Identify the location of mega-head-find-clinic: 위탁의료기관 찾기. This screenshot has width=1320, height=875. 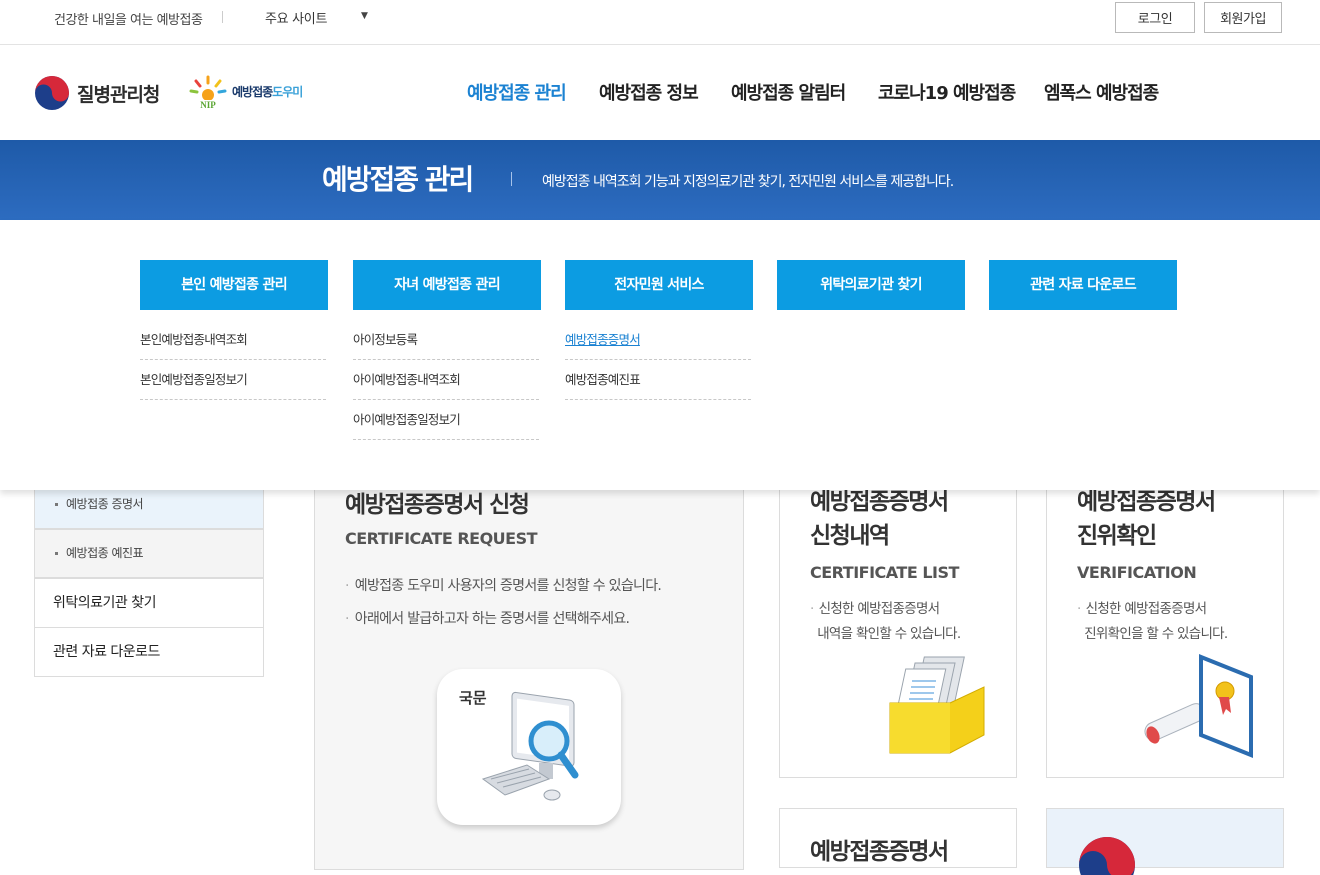
(871, 285).